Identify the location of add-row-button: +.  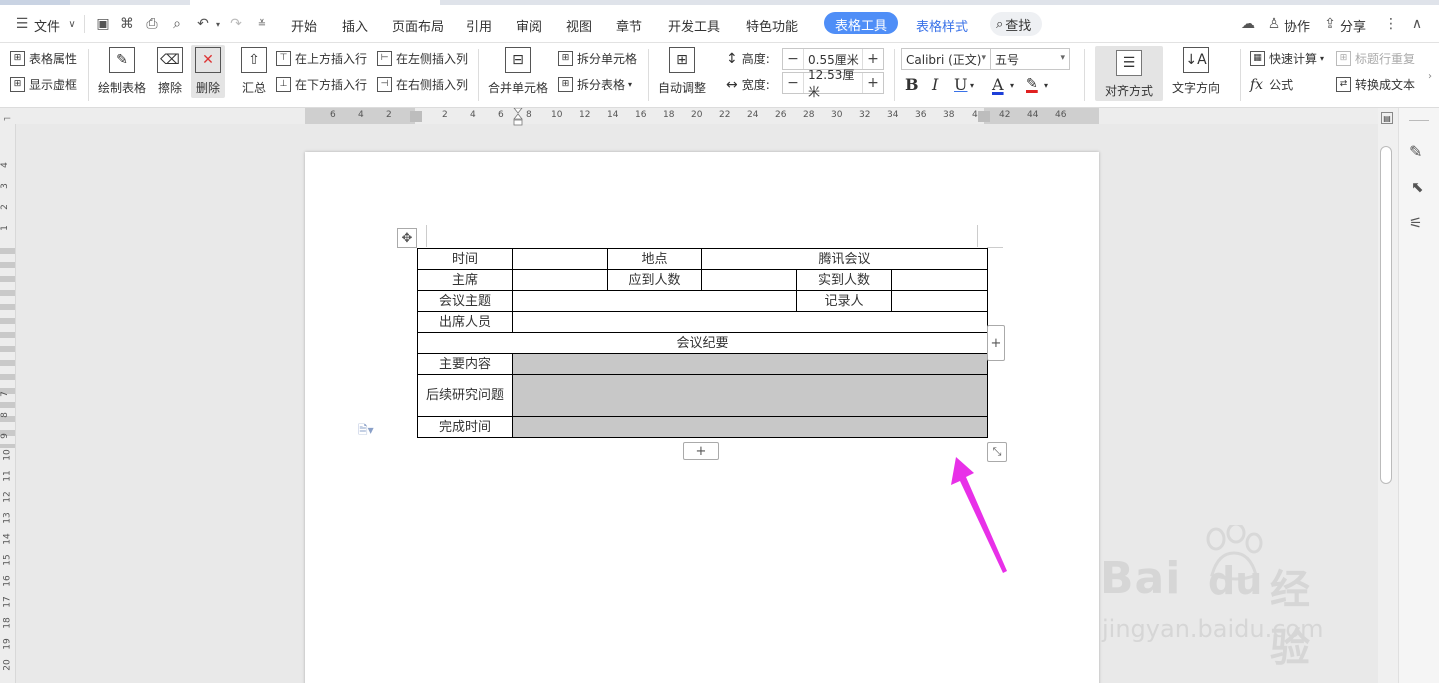
(701, 451).